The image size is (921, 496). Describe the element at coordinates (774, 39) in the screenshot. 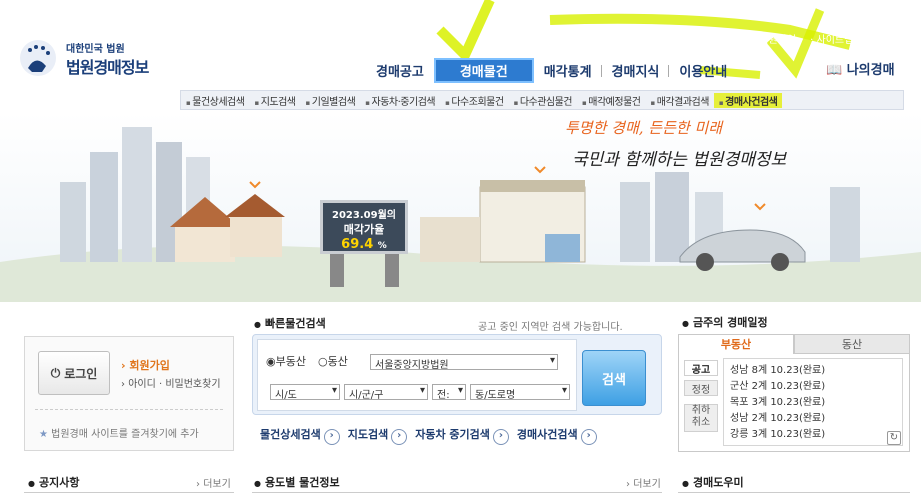

I see `signup-link: · 회원가입` at that location.